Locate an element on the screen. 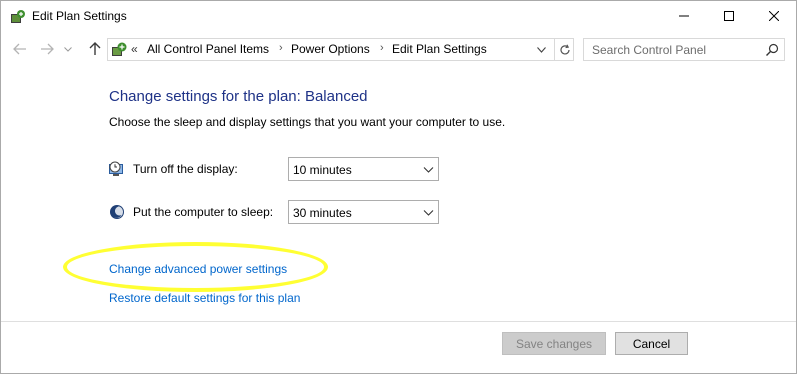 Image resolution: width=797 pixels, height=374 pixels. sleep-label: Put the computer to sleep: is located at coordinates (203, 212).